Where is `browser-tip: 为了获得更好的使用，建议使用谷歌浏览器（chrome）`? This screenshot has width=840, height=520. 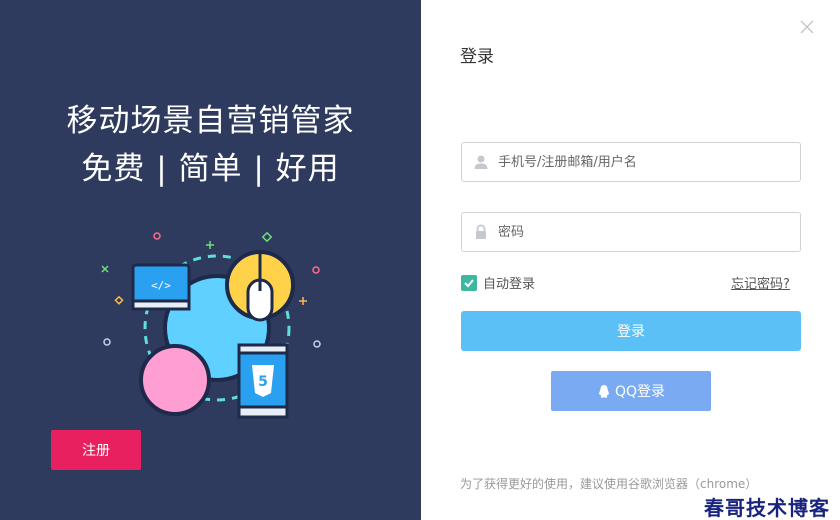 browser-tip: 为了获得更好的使用，建议使用谷歌浏览器（chrome） is located at coordinates (609, 484).